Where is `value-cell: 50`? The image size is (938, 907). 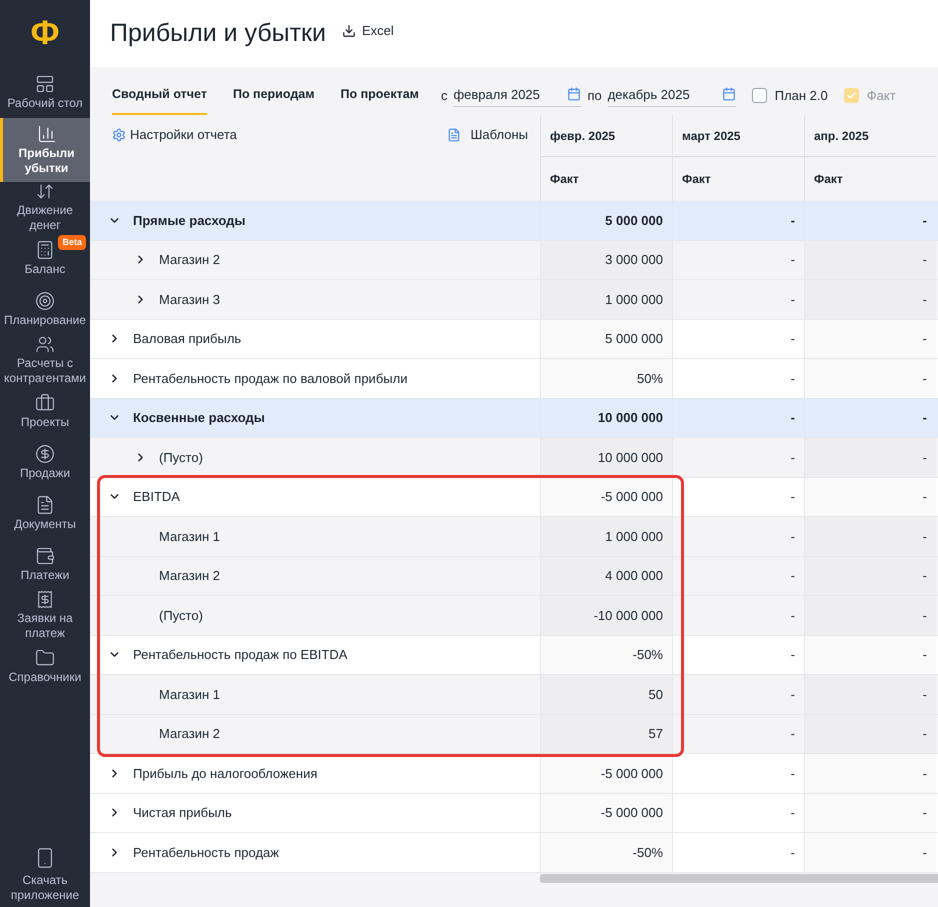
value-cell: 50 is located at coordinates (606, 694).